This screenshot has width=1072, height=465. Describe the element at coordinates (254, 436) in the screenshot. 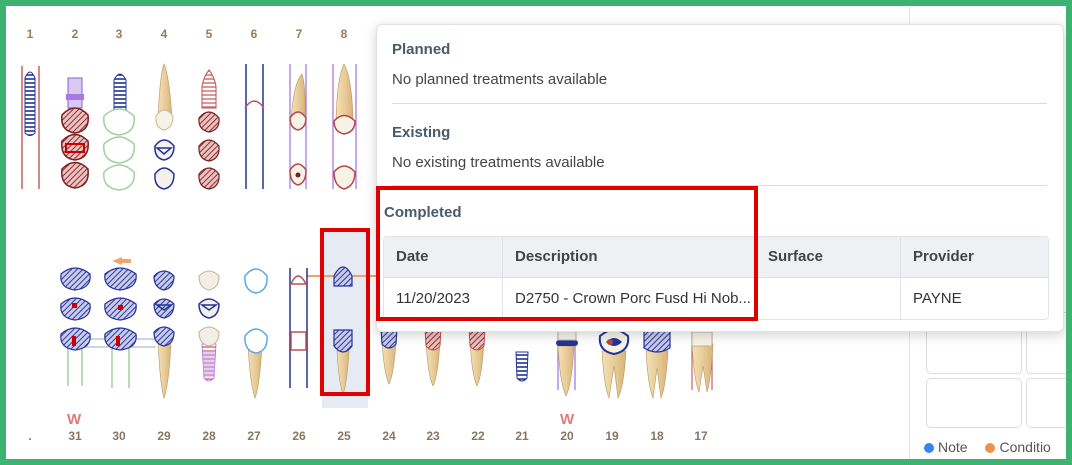

I see `tooth-number-27: 27` at that location.